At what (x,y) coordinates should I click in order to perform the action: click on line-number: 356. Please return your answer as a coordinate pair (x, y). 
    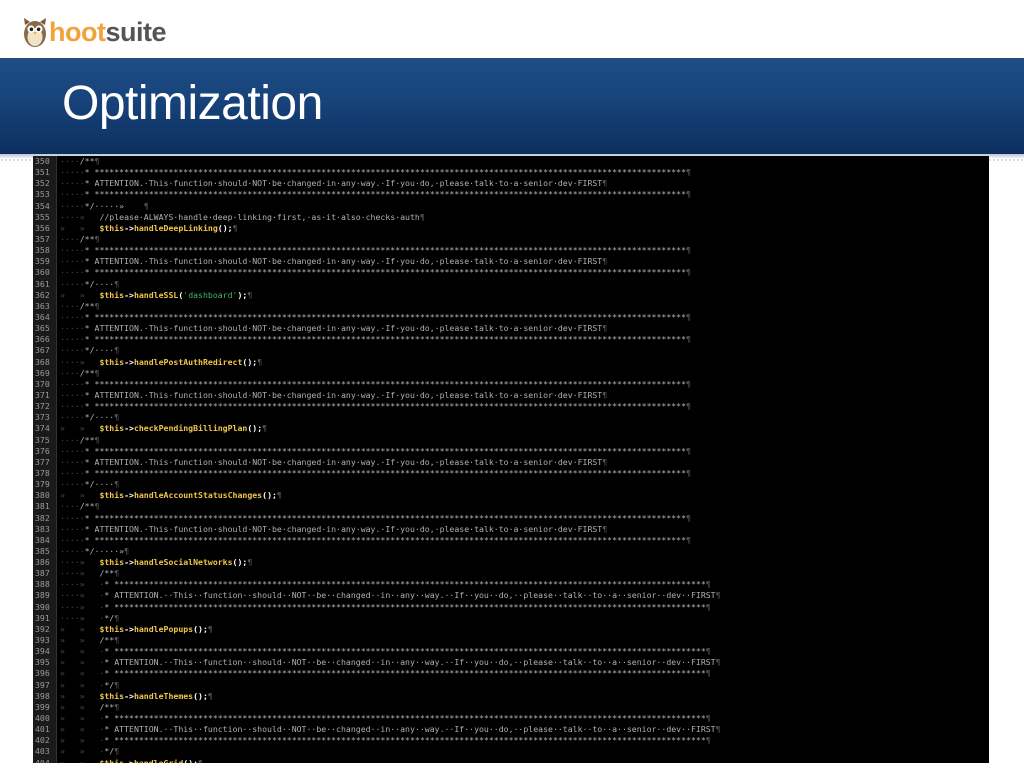
    Looking at the image, I should click on (42, 227).